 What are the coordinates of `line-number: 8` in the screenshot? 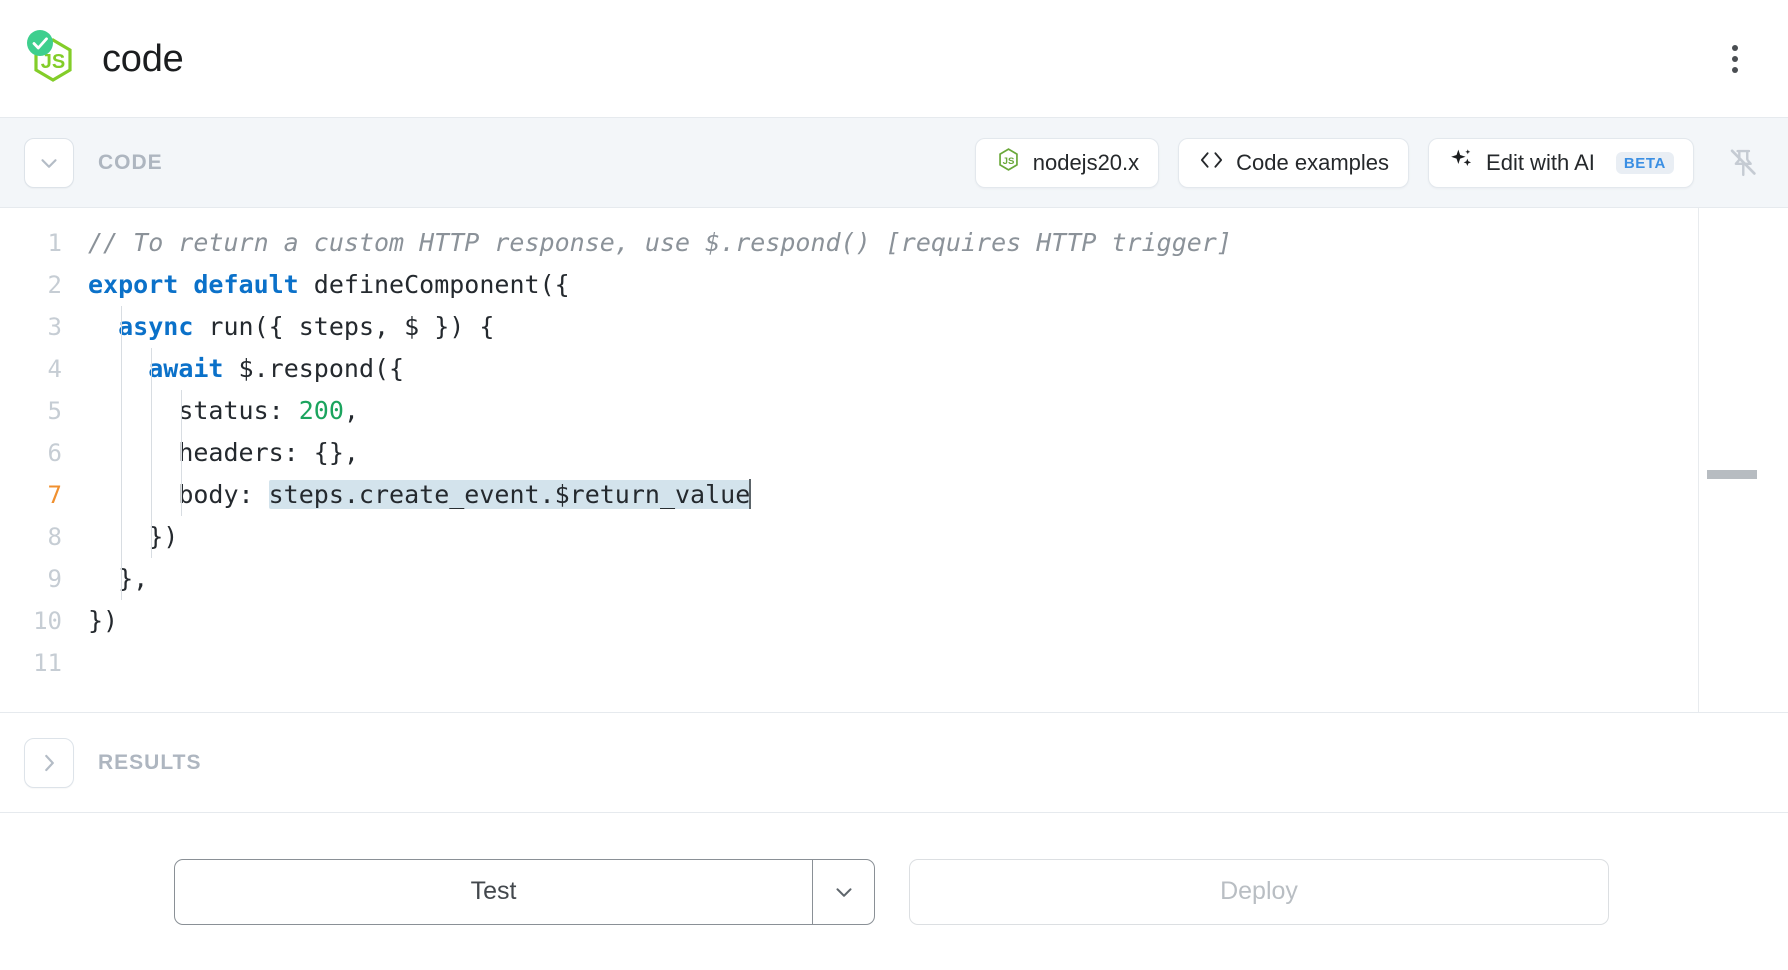 It's located at (54, 537).